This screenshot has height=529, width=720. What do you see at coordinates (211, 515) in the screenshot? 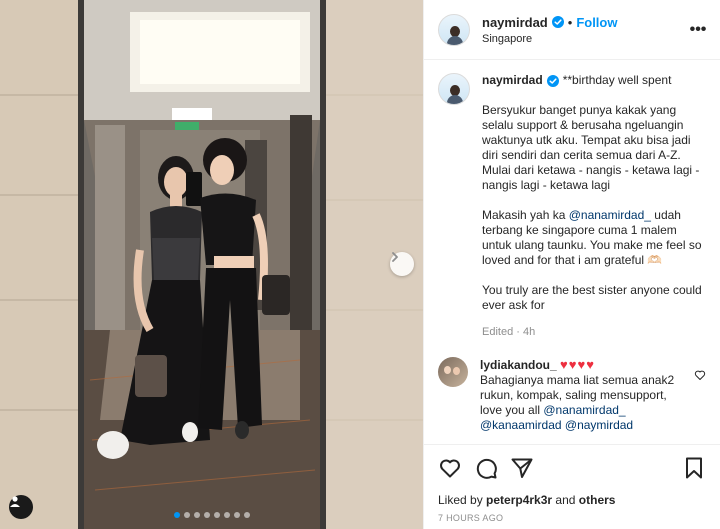
I see `carousel-indicator` at bounding box center [211, 515].